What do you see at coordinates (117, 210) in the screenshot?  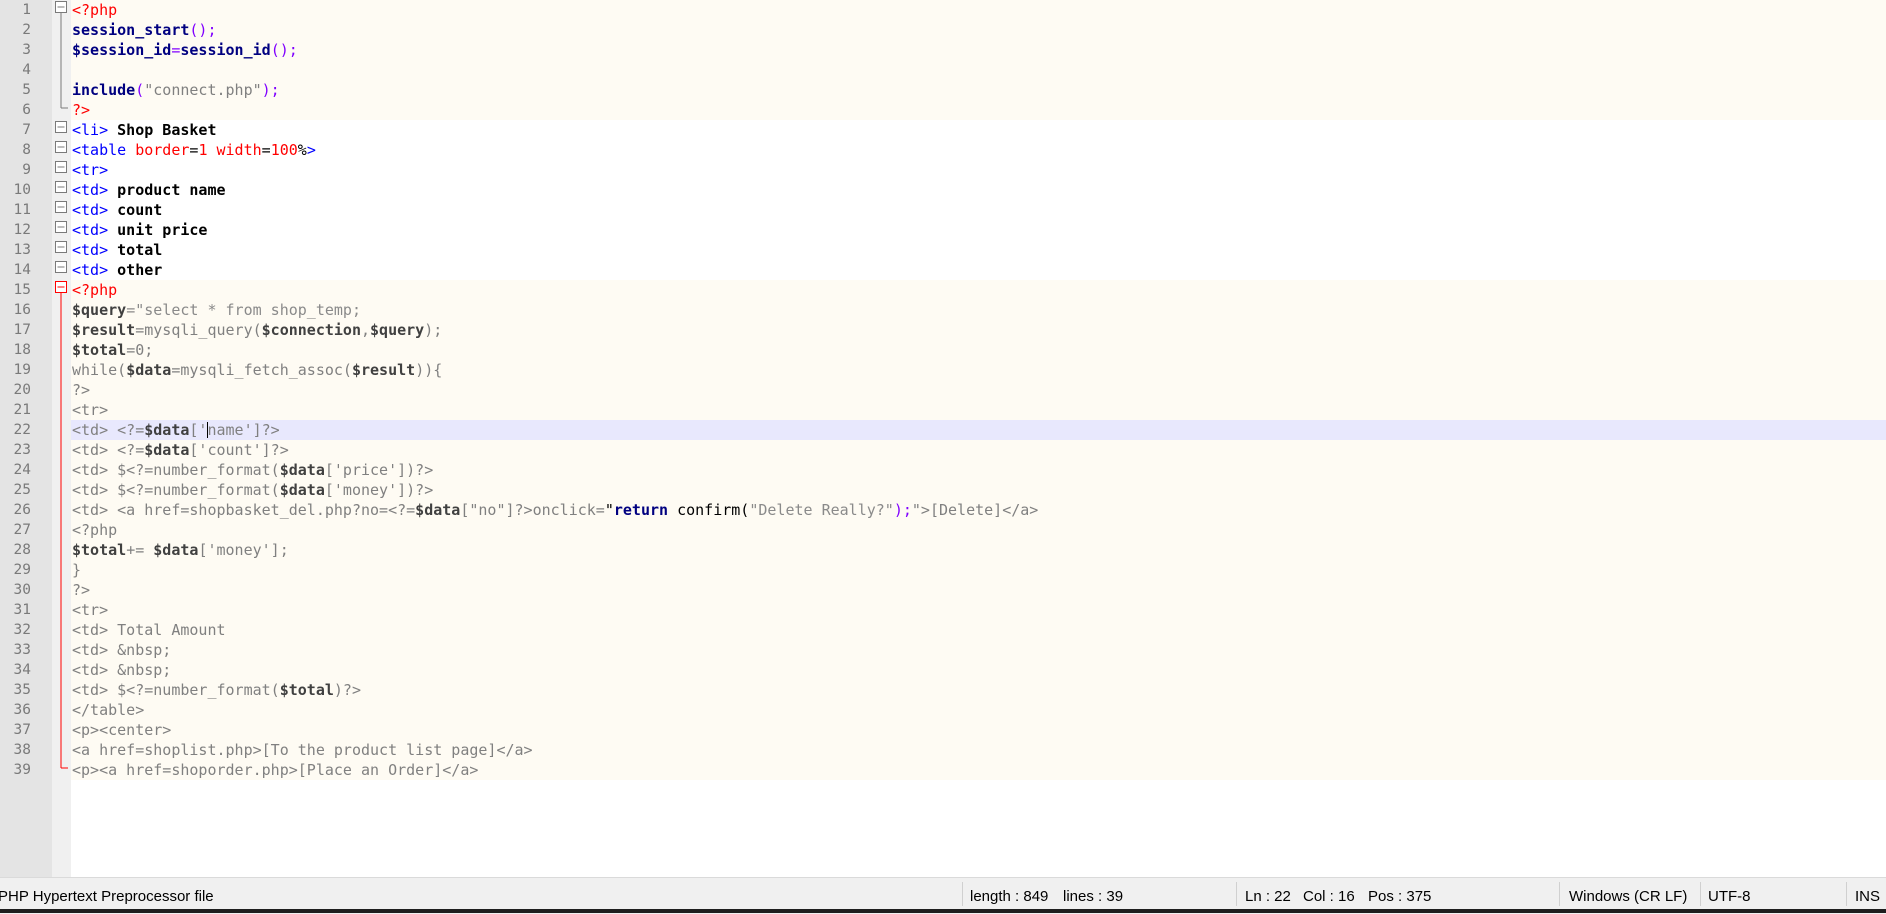 I see `code-text: <td> count` at bounding box center [117, 210].